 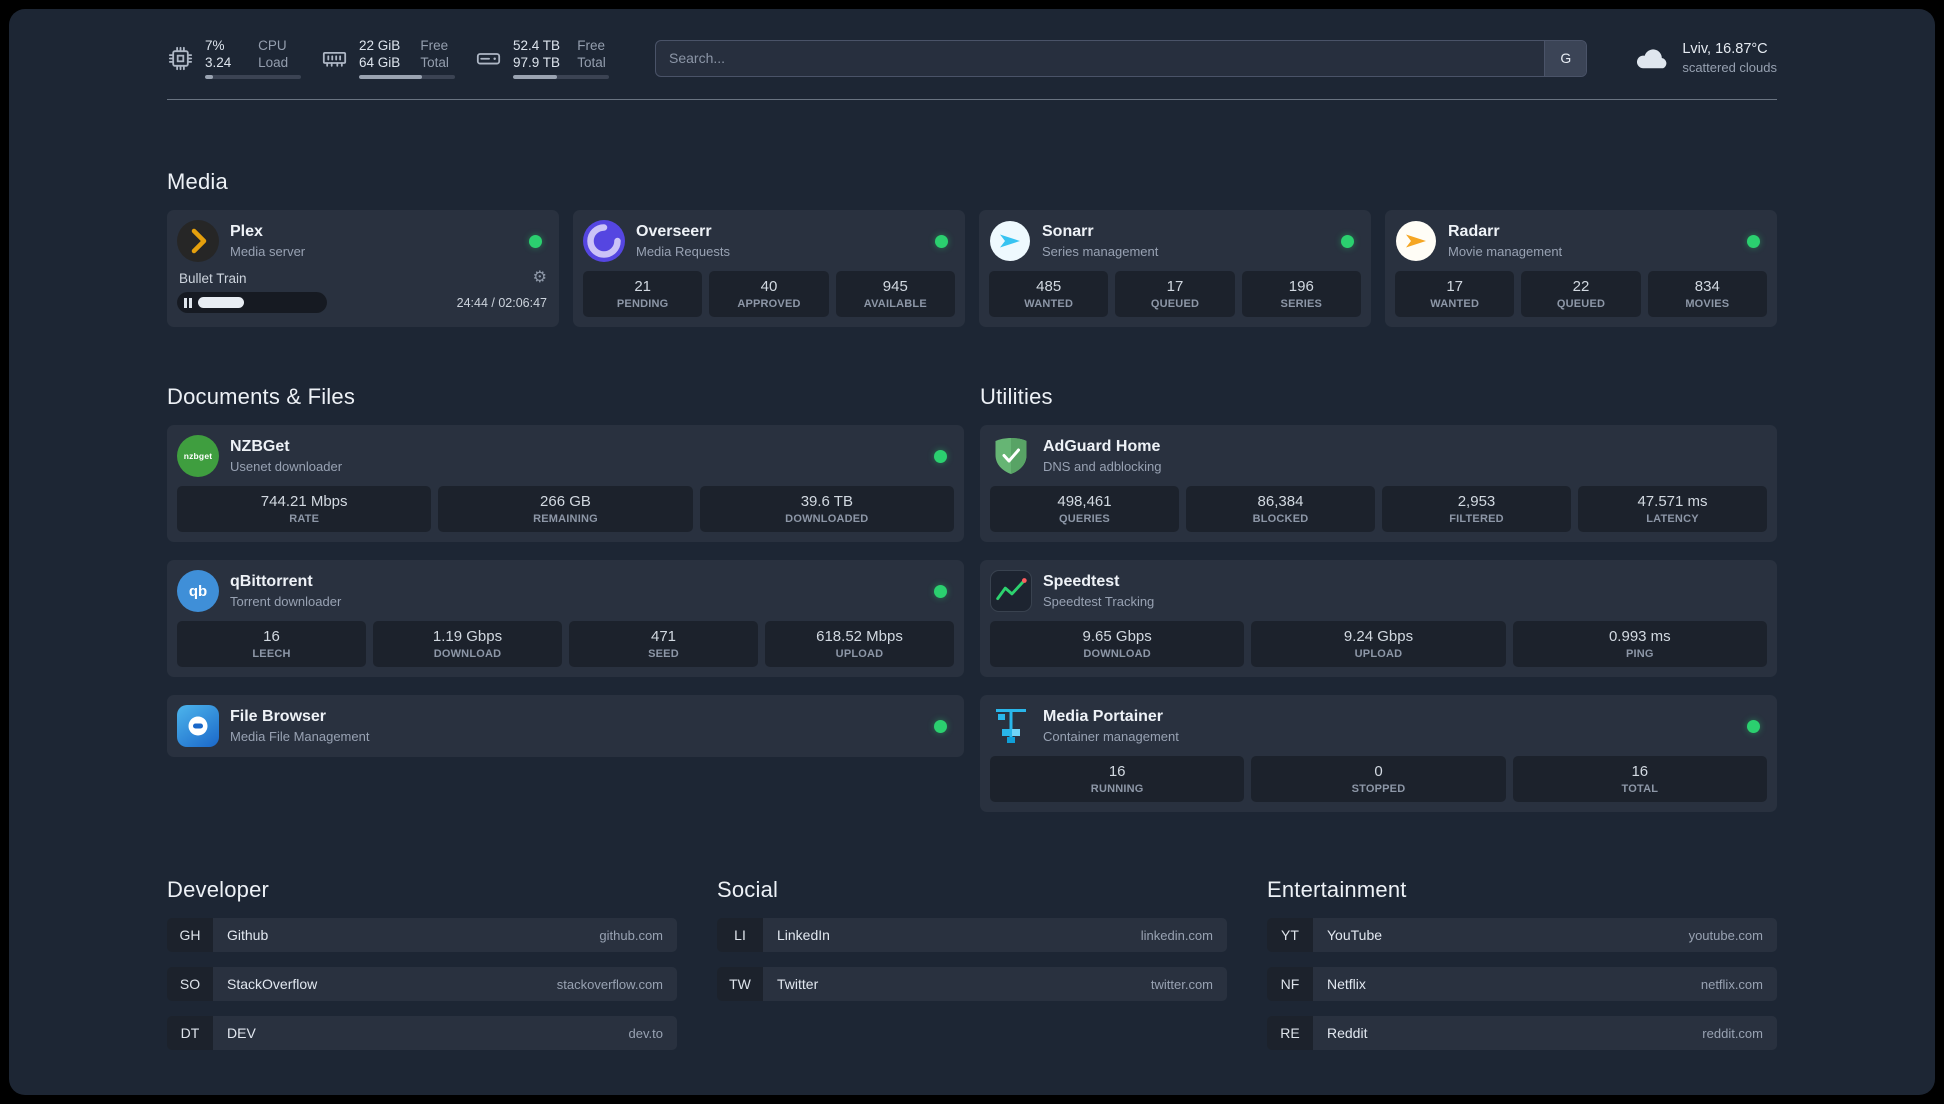 What do you see at coordinates (1522, 935) in the screenshot?
I see `bookmark-youtube: YT YouTube youtube.com` at bounding box center [1522, 935].